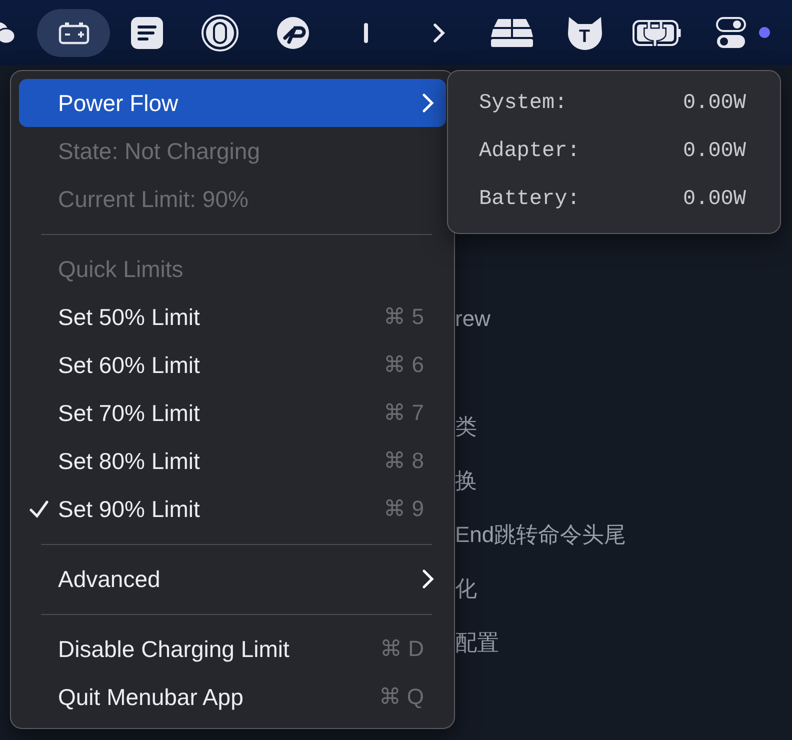 The height and width of the screenshot is (740, 792). What do you see at coordinates (154, 199) in the screenshot?
I see `status-text: Current Limit: 90%` at bounding box center [154, 199].